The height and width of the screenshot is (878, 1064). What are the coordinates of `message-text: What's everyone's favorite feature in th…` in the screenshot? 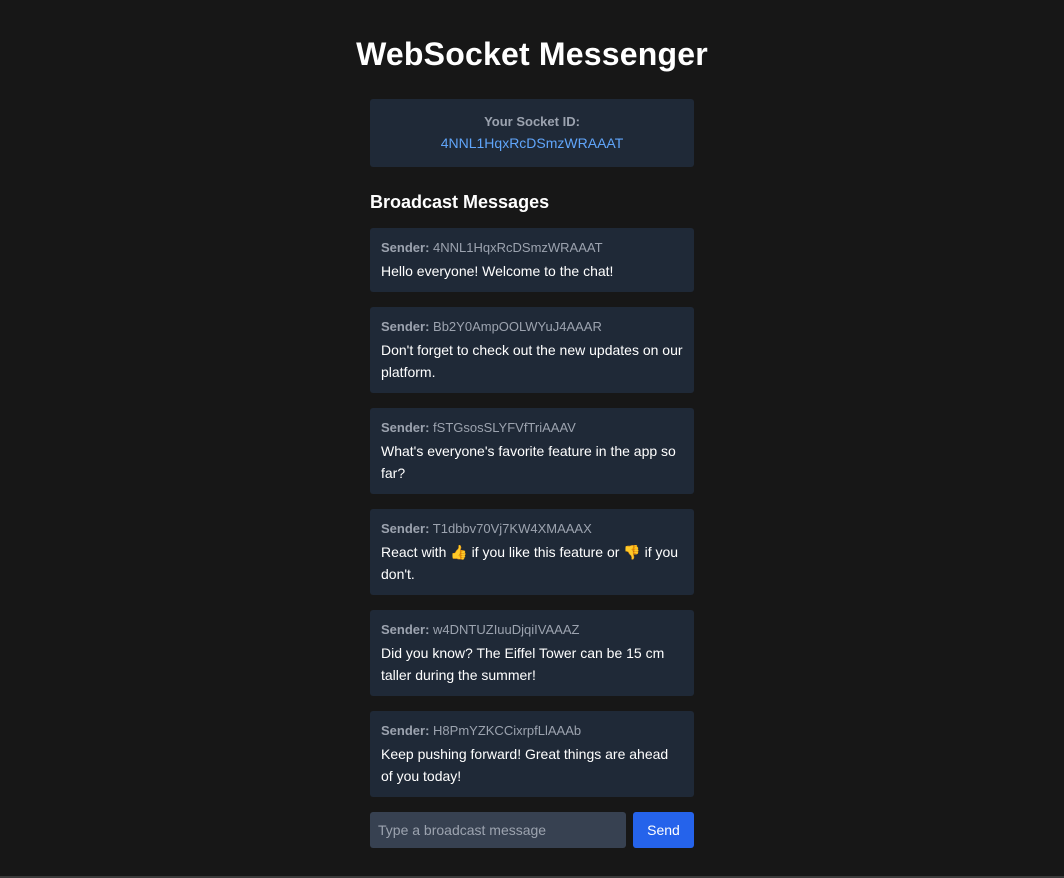 It's located at (528, 462).